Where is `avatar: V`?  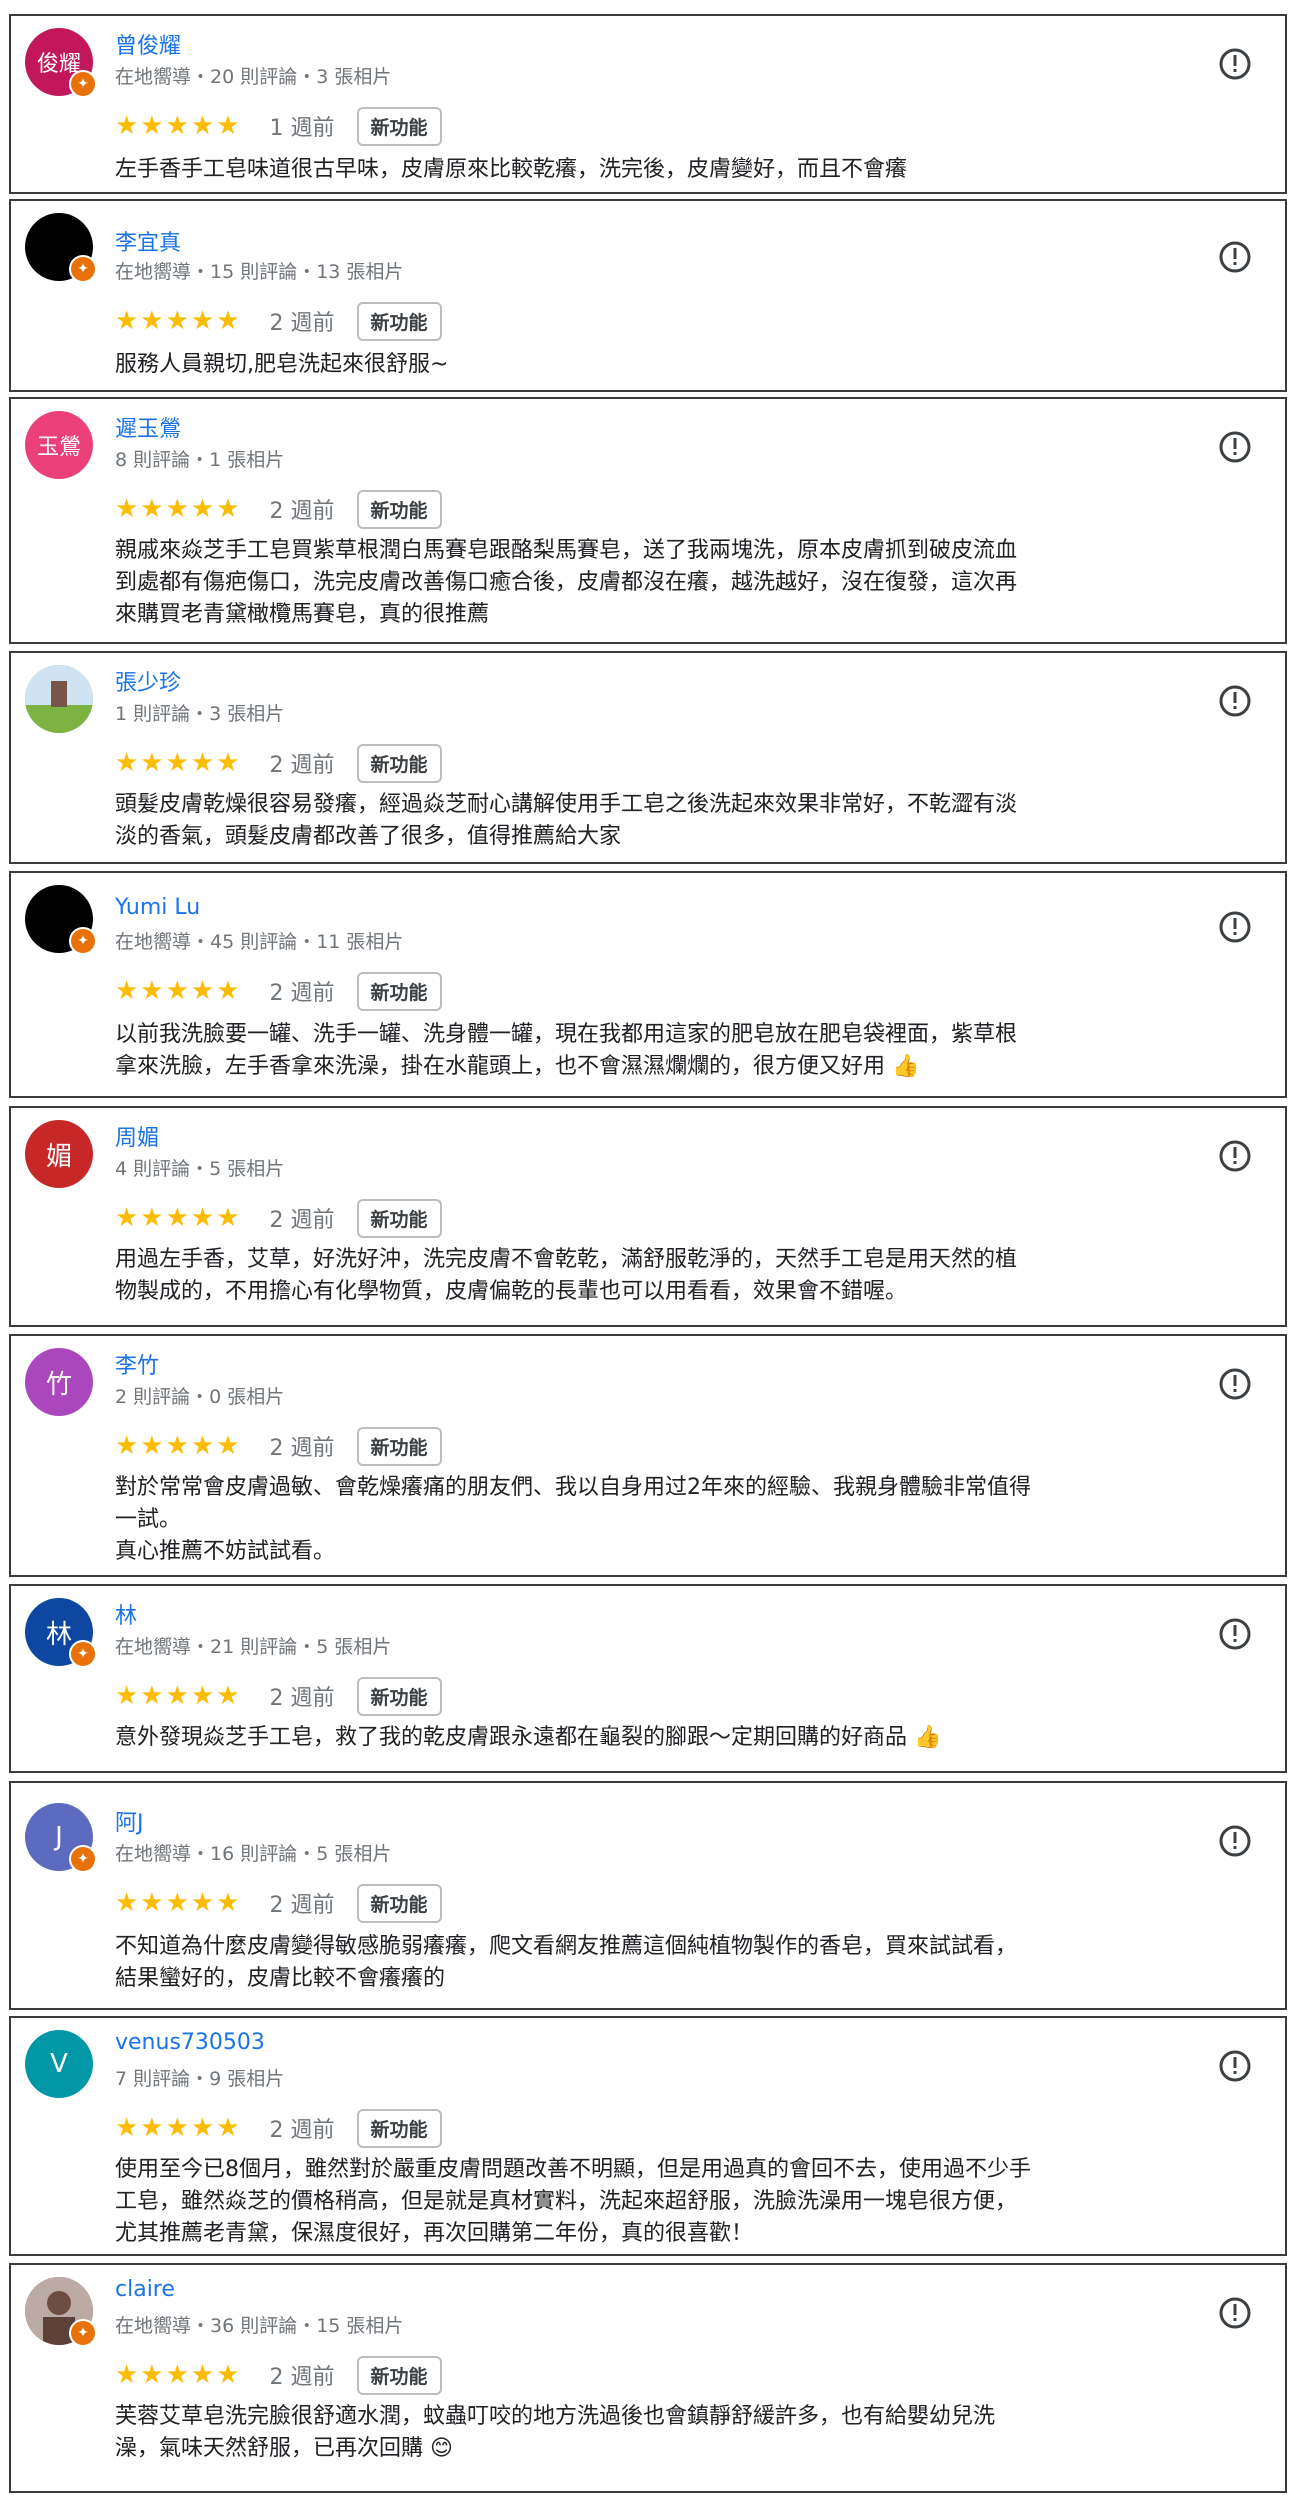 avatar: V is located at coordinates (59, 2064).